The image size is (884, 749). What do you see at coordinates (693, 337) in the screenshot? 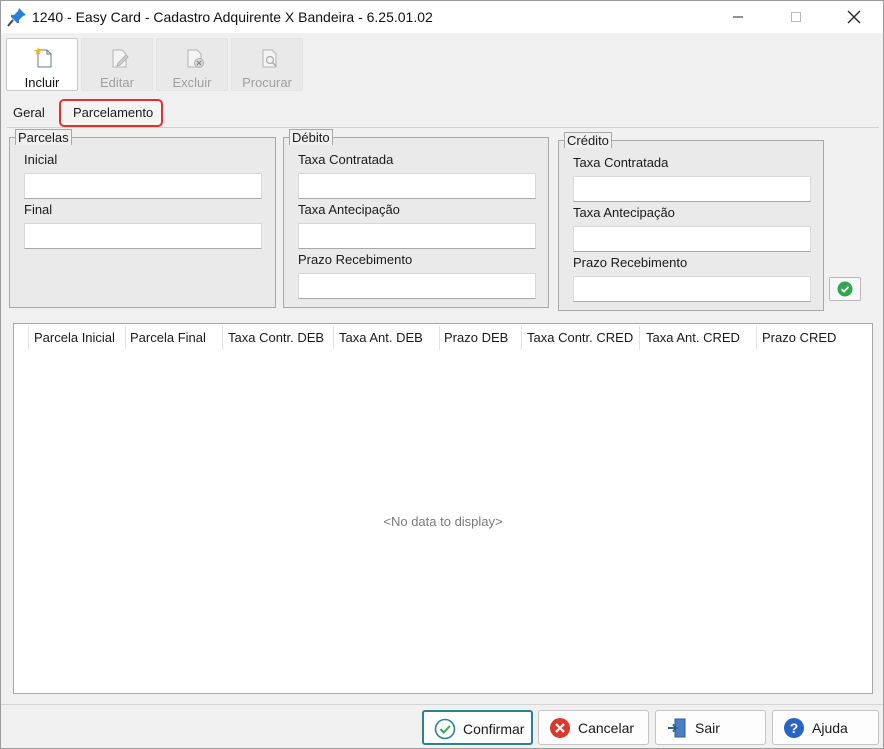
I see `column-header-taxa-ant-cred: Taxa Ant. CRED` at bounding box center [693, 337].